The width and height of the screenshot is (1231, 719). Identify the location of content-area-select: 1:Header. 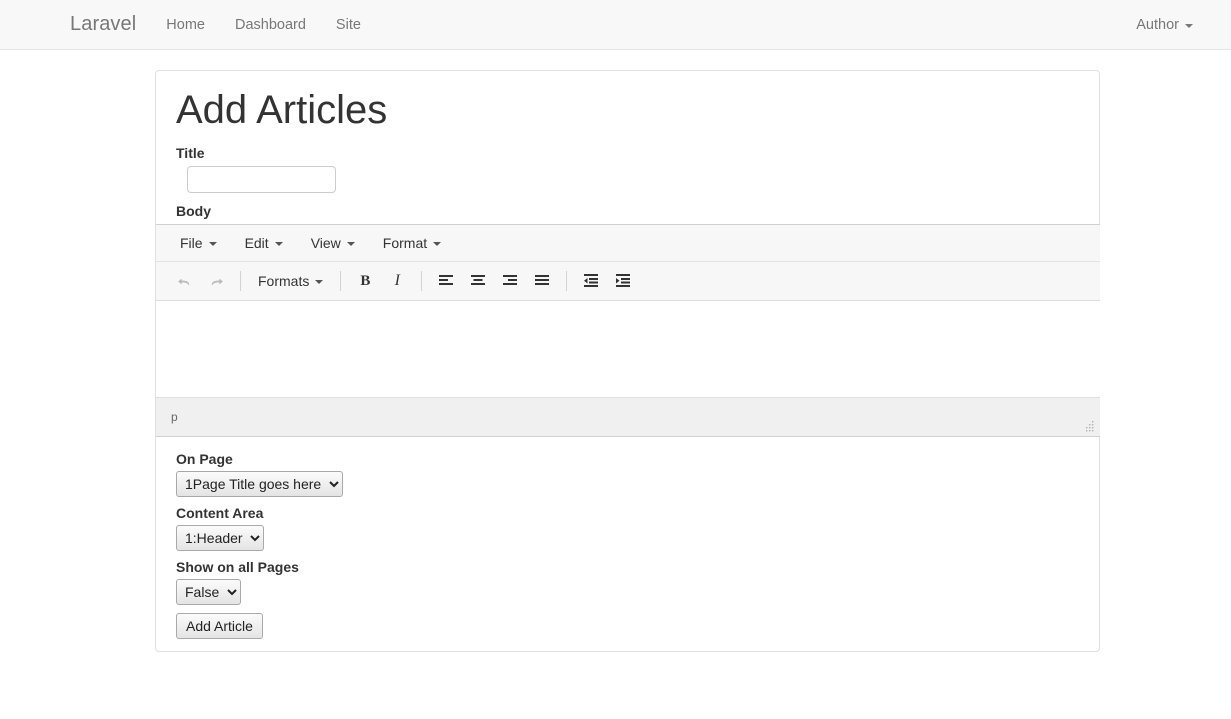
(220, 538).